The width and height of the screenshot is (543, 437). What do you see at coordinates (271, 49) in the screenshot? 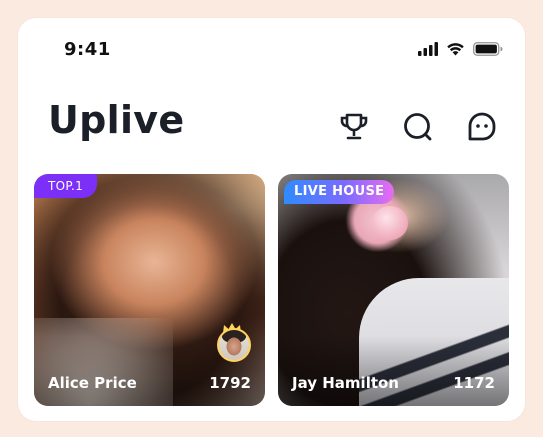
I see `status-bar: 9:41` at bounding box center [271, 49].